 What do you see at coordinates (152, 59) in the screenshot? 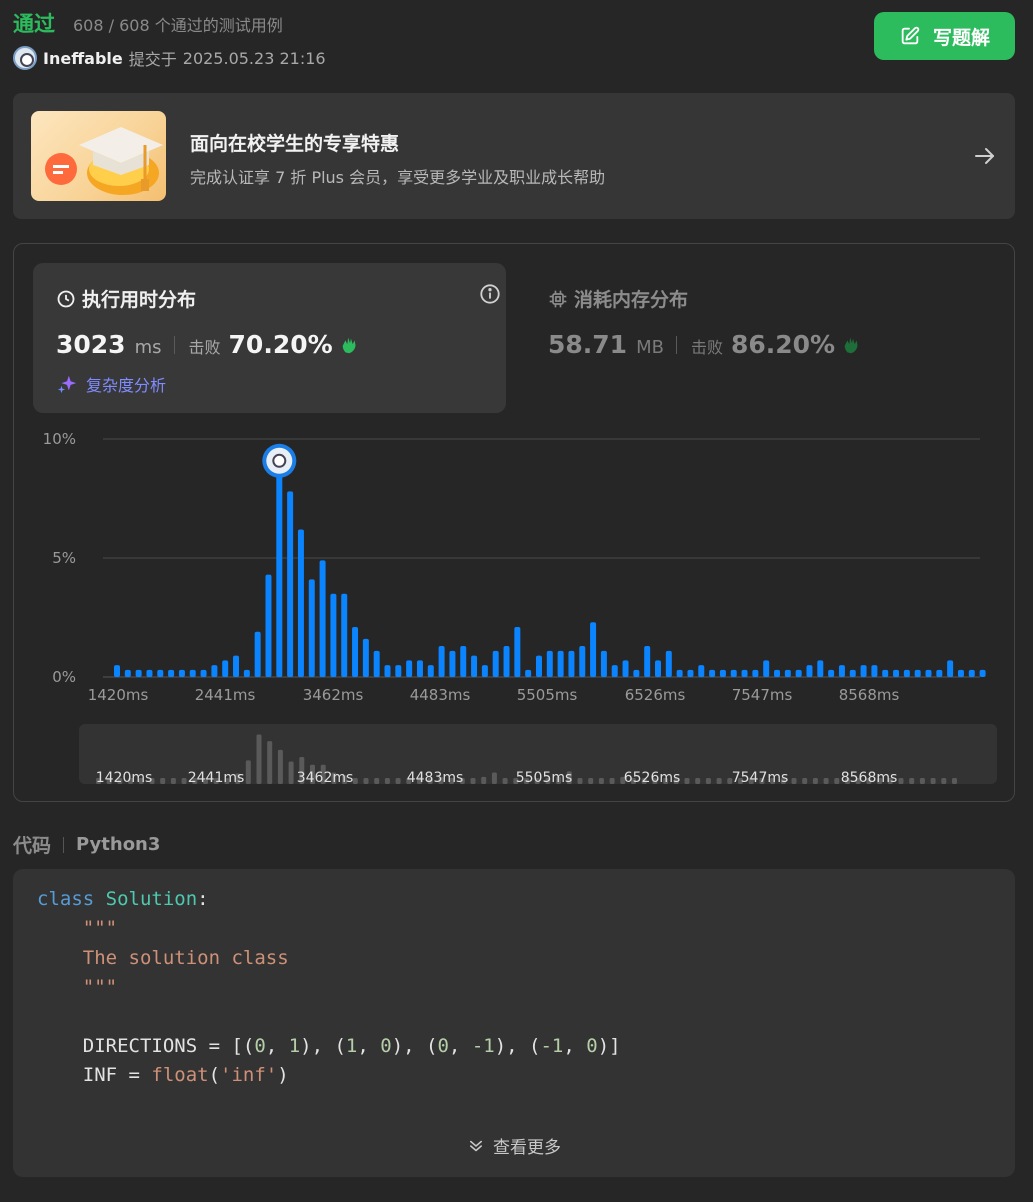
I see `submitted-label: 提交于` at bounding box center [152, 59].